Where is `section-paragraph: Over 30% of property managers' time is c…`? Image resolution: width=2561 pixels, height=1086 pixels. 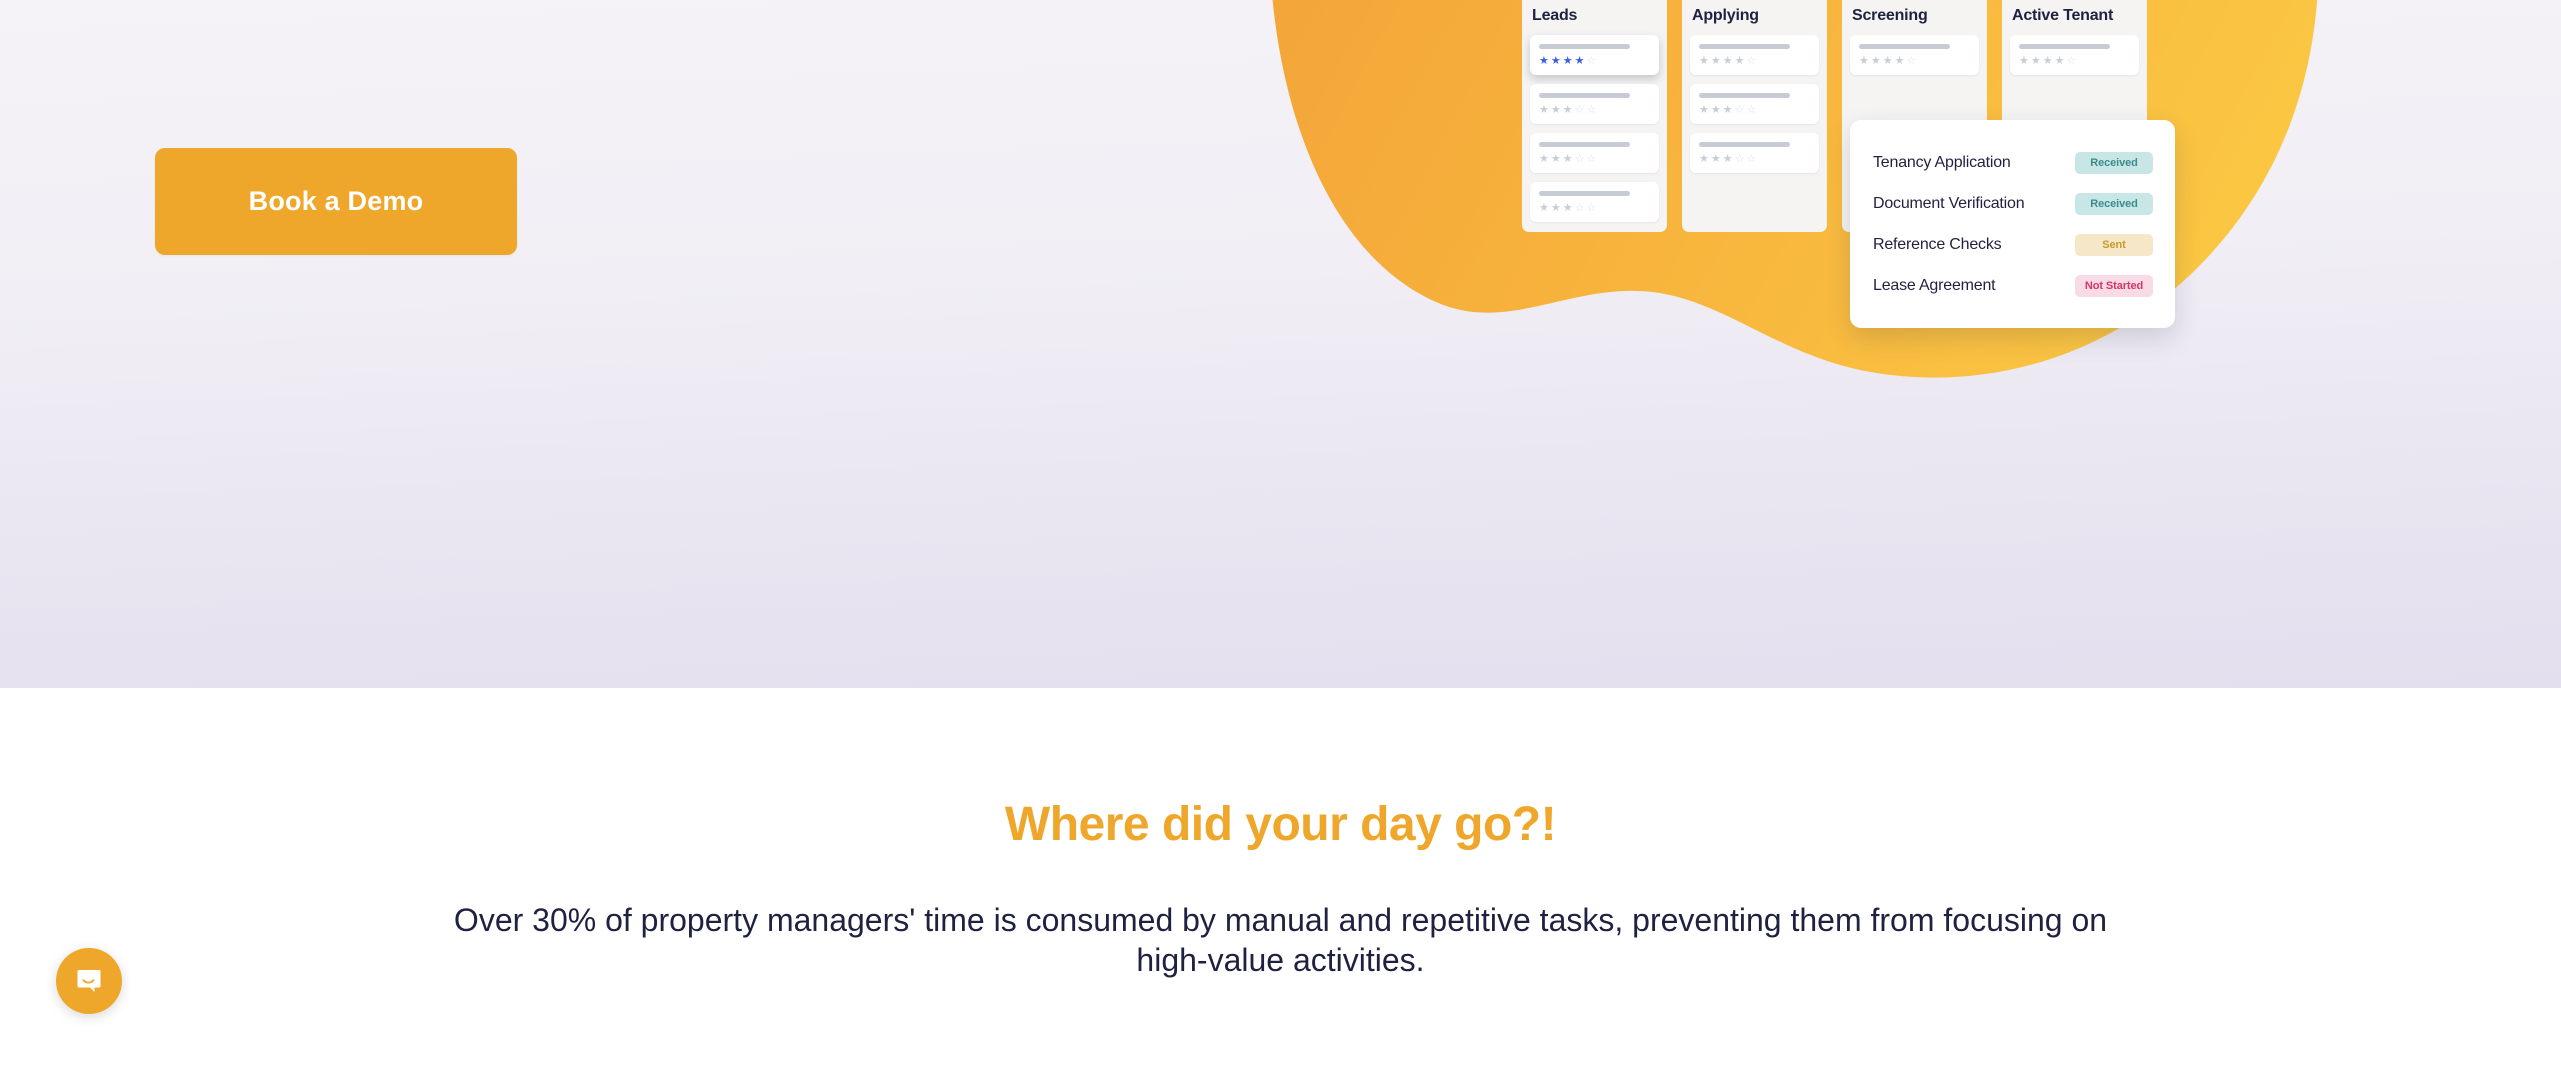 section-paragraph: Over 30% of property managers' time is c… is located at coordinates (1280, 940).